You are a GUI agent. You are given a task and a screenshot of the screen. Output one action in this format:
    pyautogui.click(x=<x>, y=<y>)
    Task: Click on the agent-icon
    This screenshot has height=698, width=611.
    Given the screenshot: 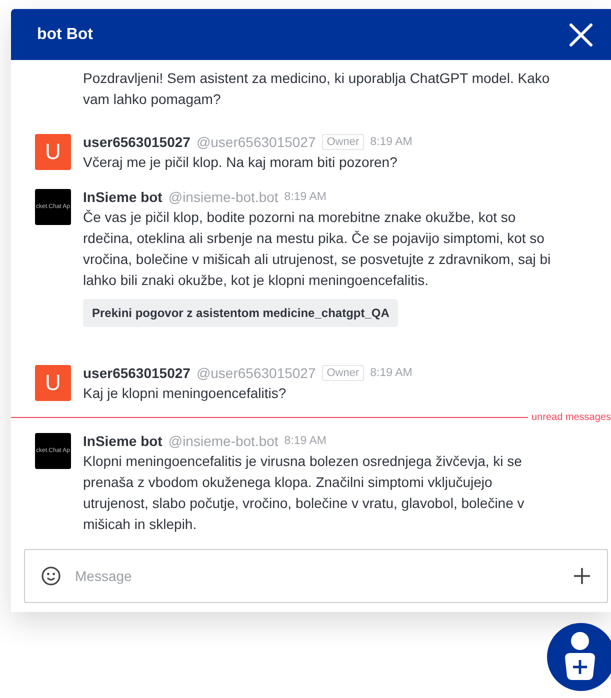 What is the action you would take?
    pyautogui.click(x=580, y=657)
    